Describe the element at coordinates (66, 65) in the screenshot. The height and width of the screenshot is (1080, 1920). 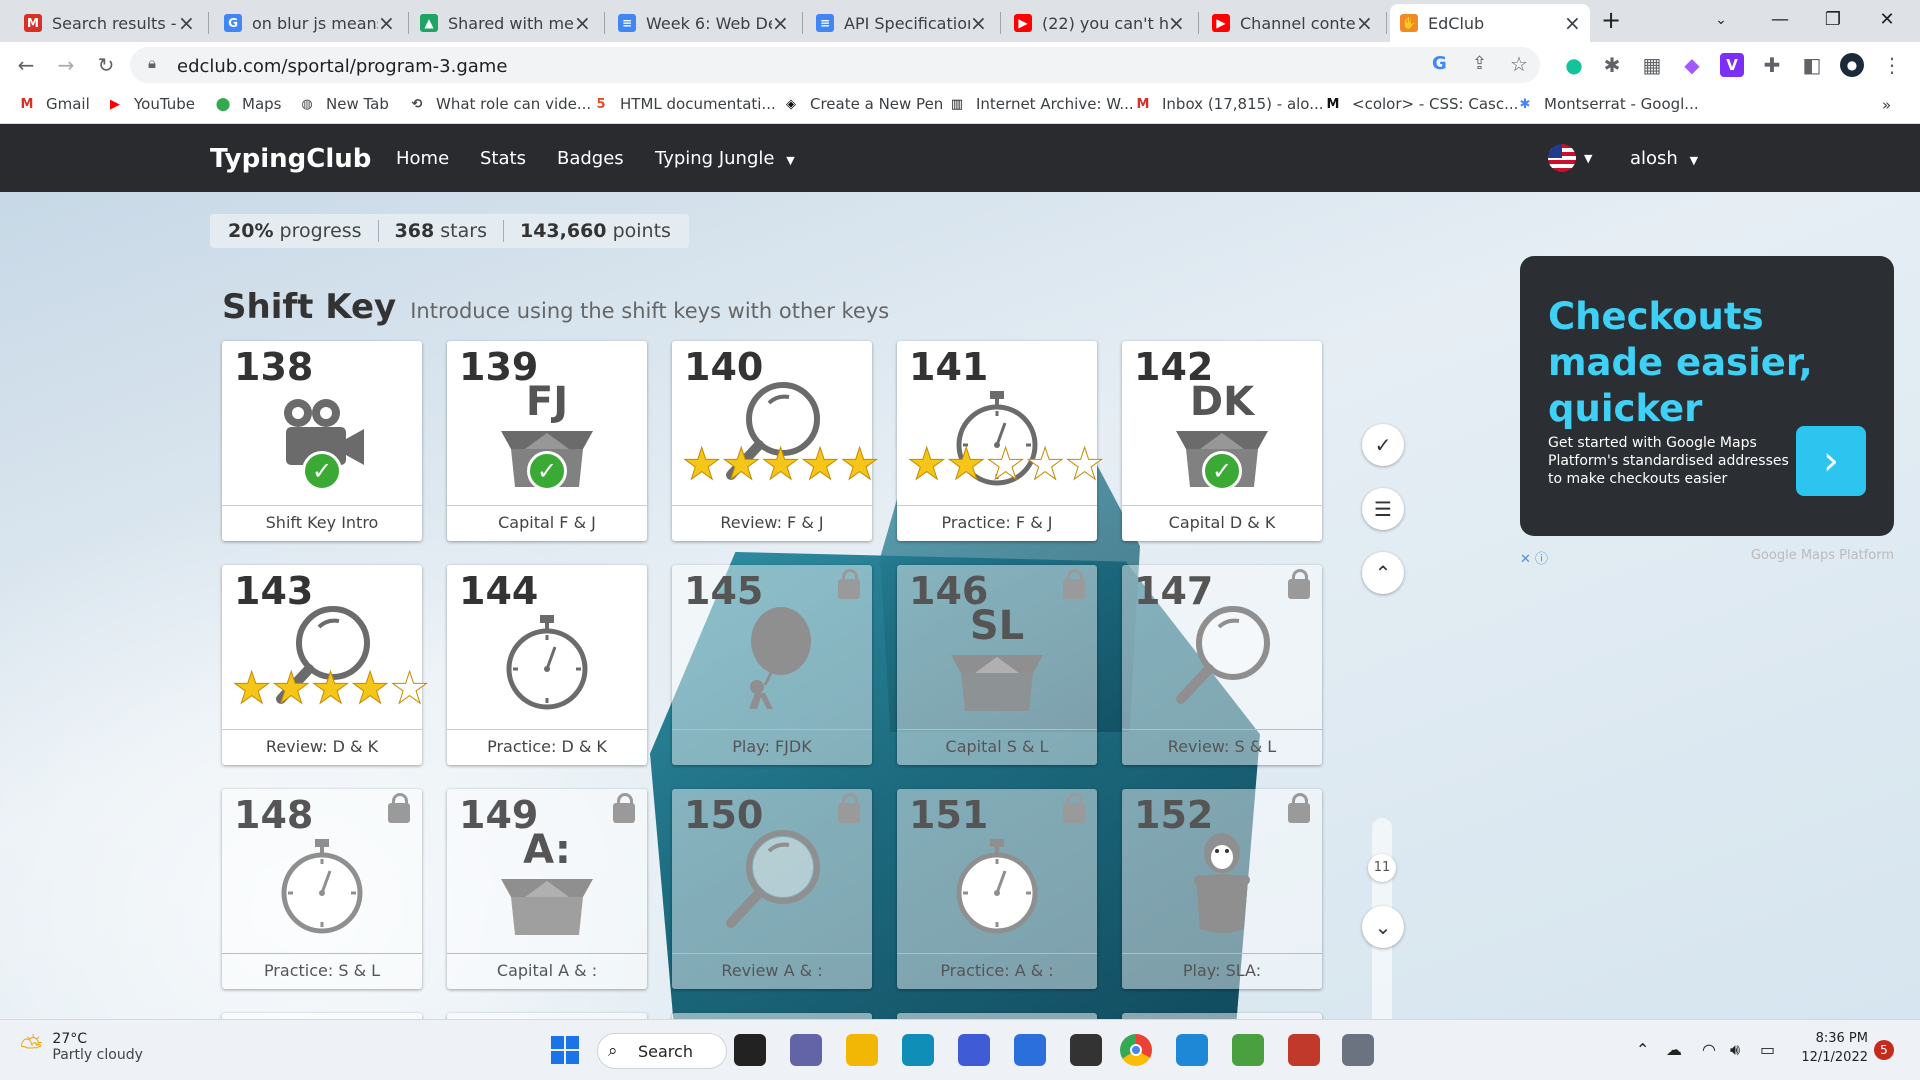
I see `forward-icon: →` at that location.